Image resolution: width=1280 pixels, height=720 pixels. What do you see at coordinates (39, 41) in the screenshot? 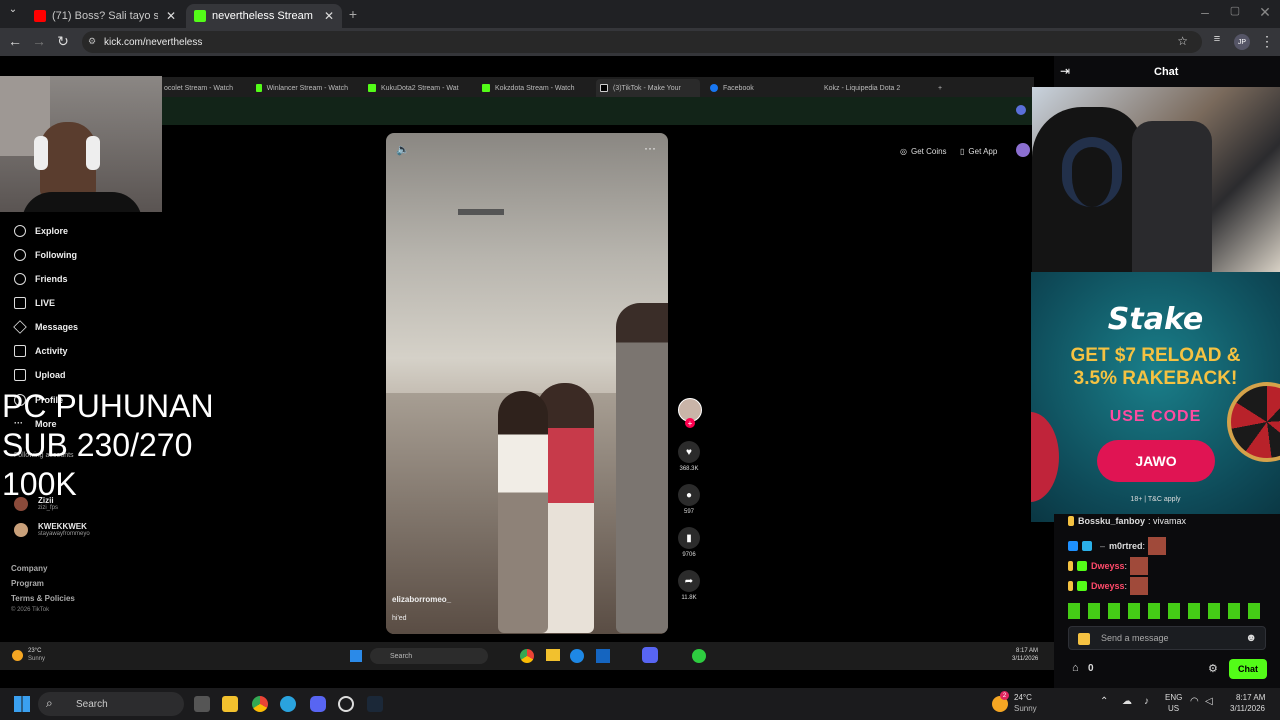
I see `forward-icon: →` at bounding box center [39, 41].